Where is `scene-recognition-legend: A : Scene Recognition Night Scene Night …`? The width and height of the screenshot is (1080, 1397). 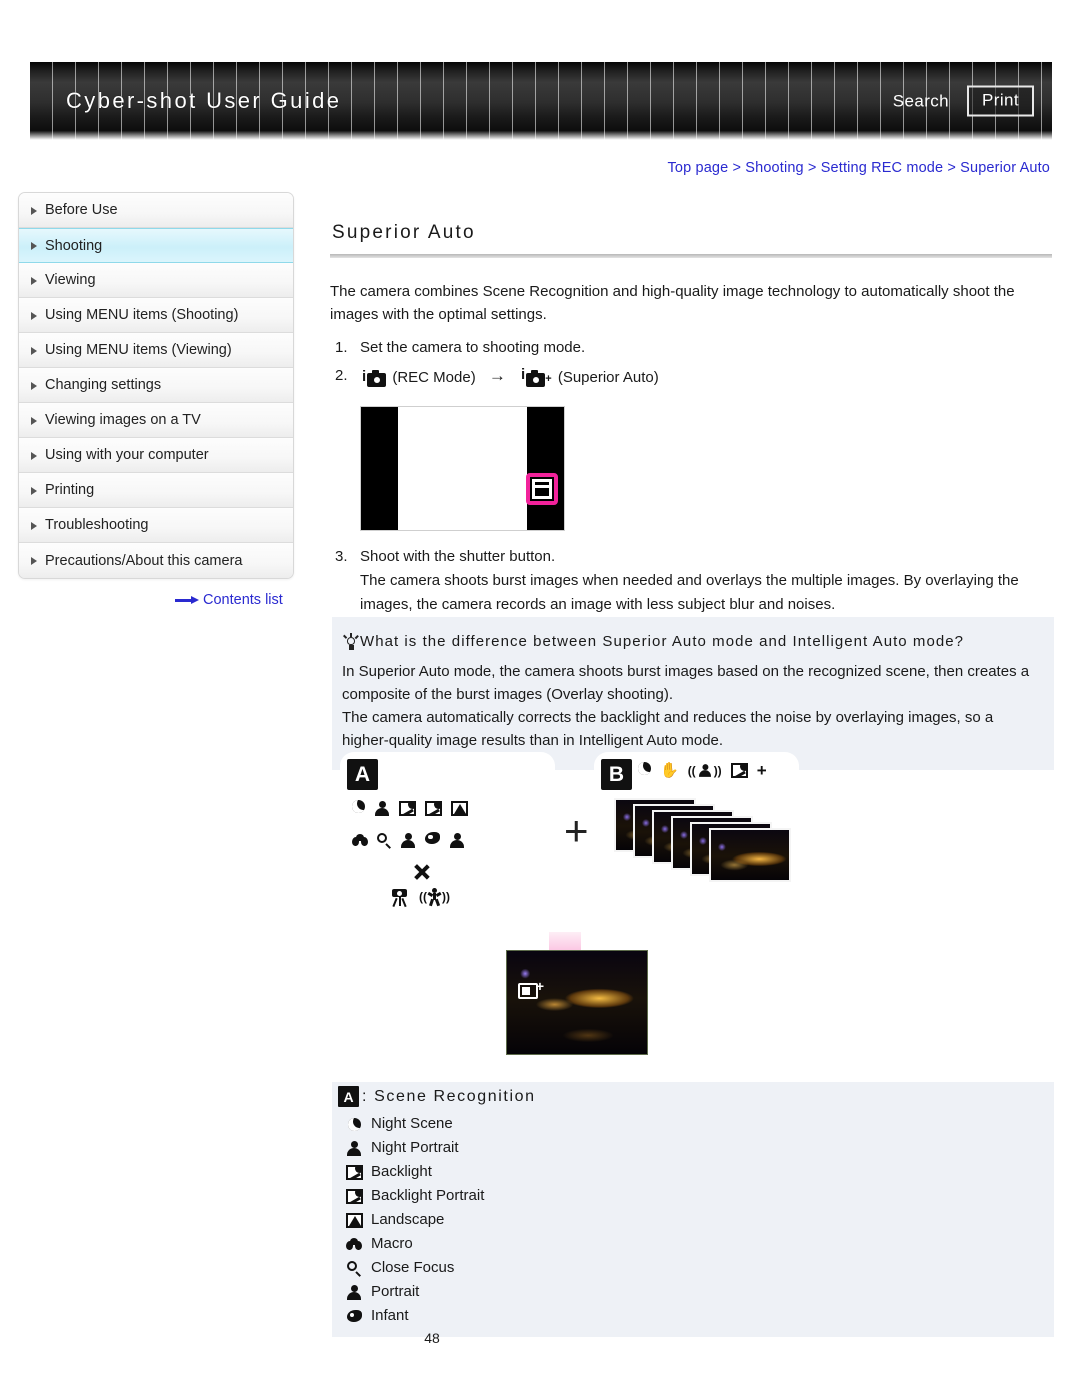 scene-recognition-legend: A : Scene Recognition Night Scene Night … is located at coordinates (688, 1207).